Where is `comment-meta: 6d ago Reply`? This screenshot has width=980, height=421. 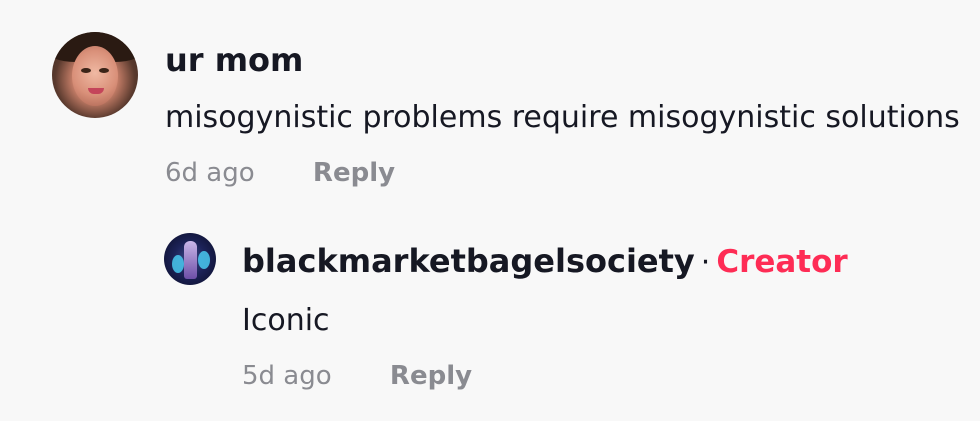 comment-meta: 6d ago Reply is located at coordinates (562, 173).